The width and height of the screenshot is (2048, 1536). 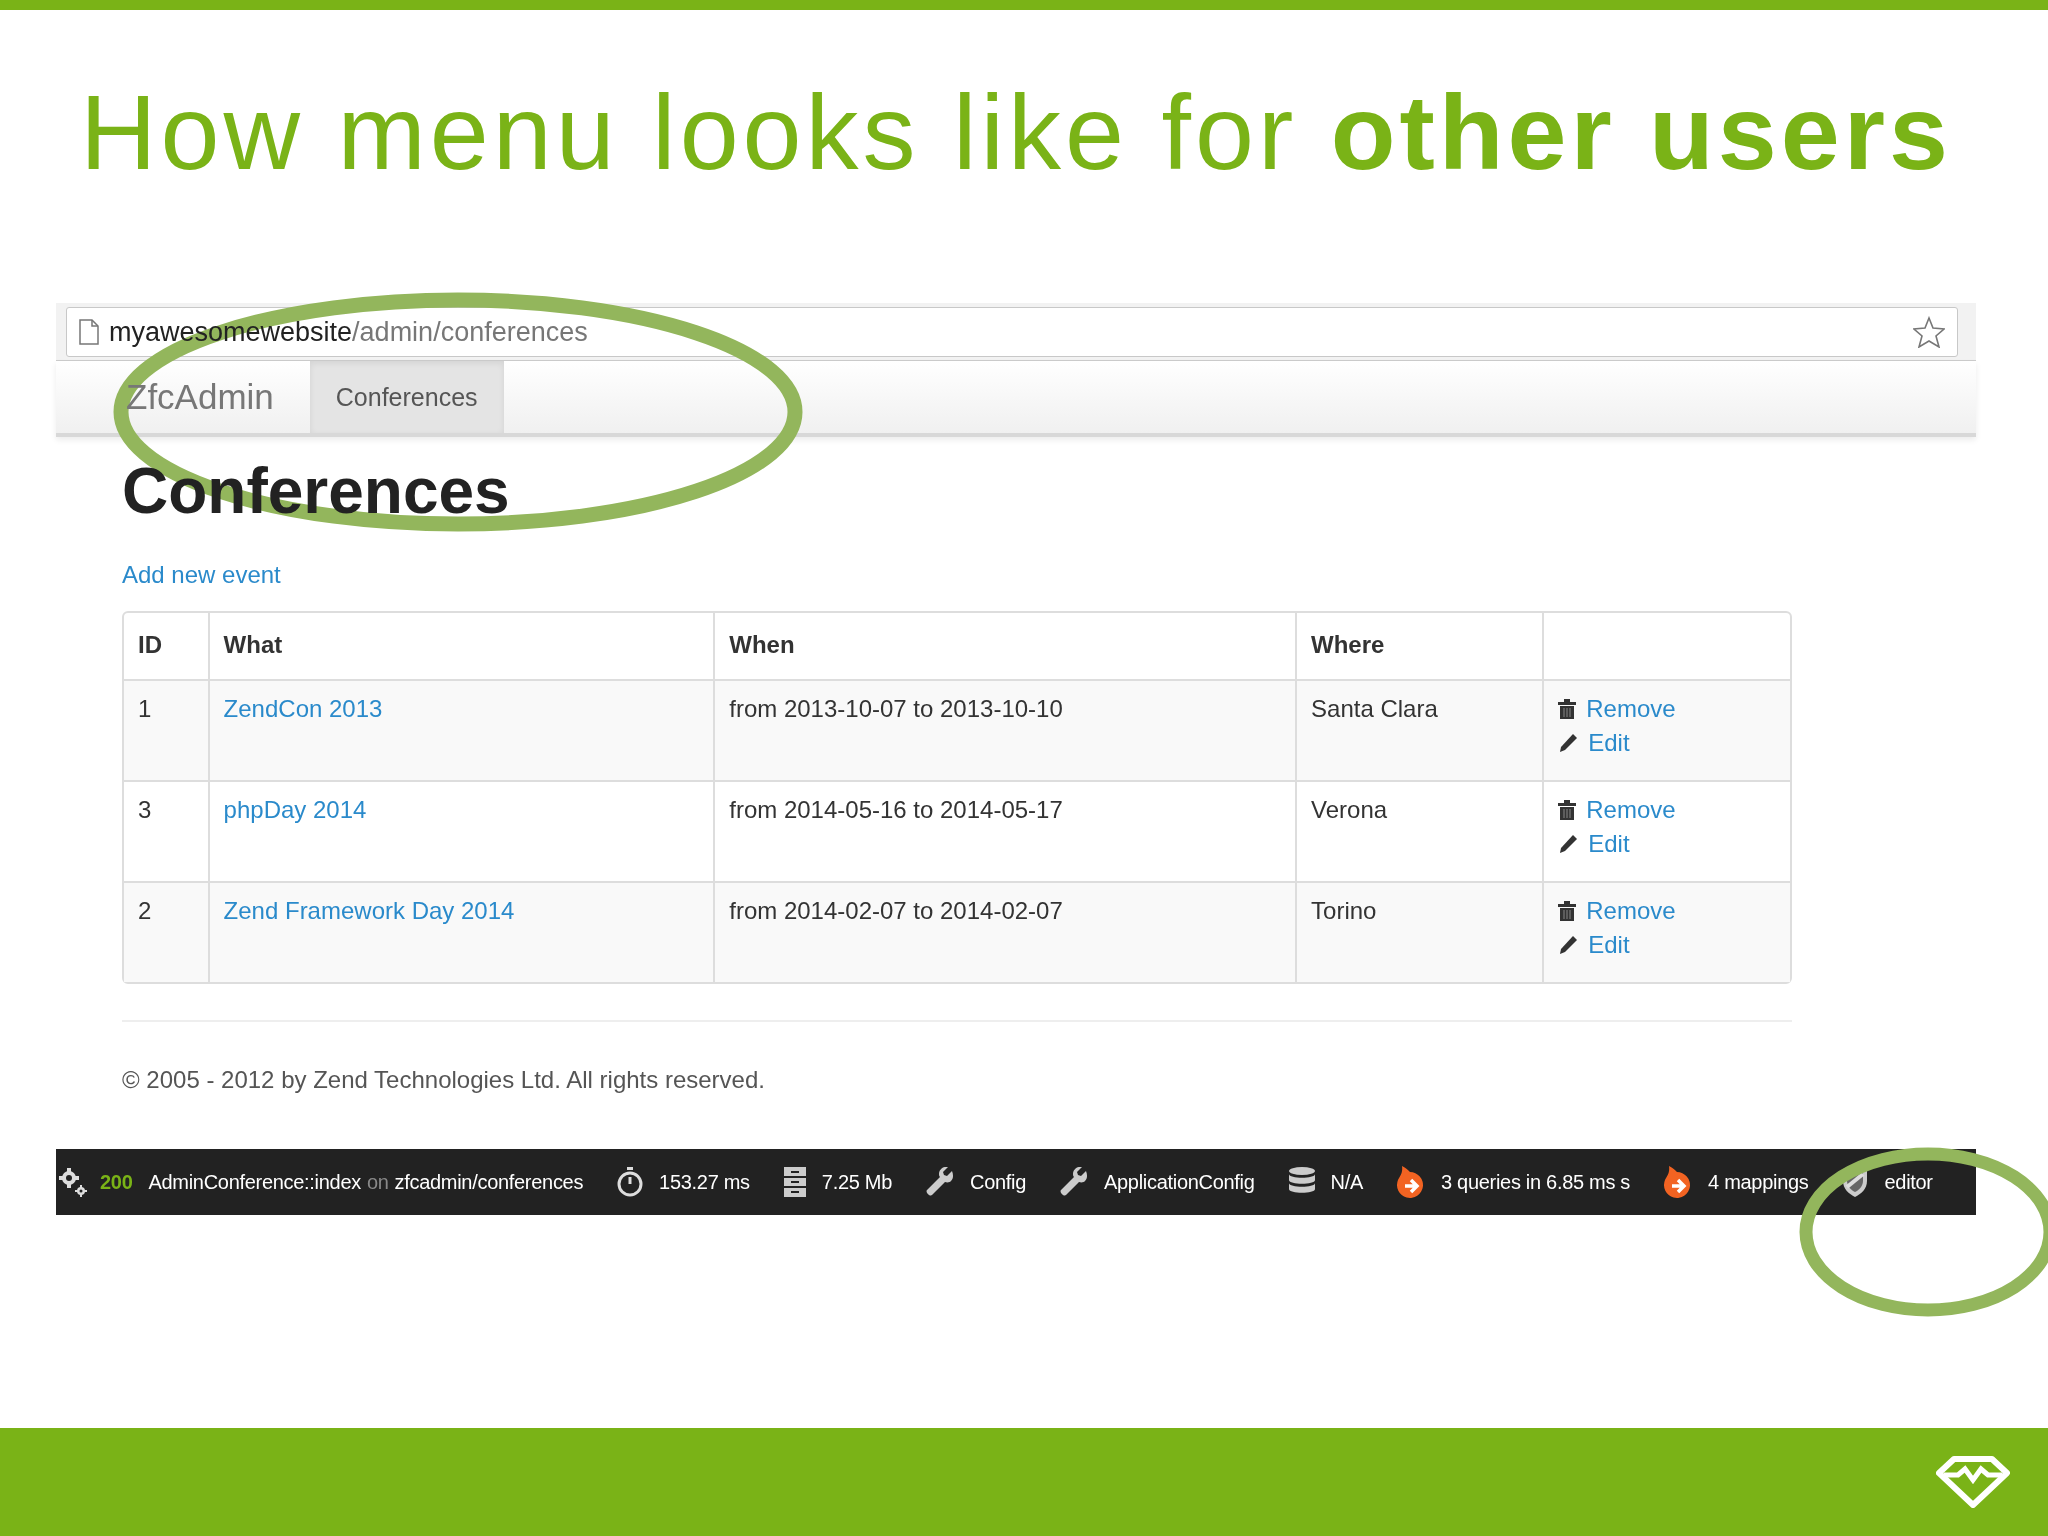 What do you see at coordinates (998, 1182) in the screenshot?
I see `toolbar-label: Config` at bounding box center [998, 1182].